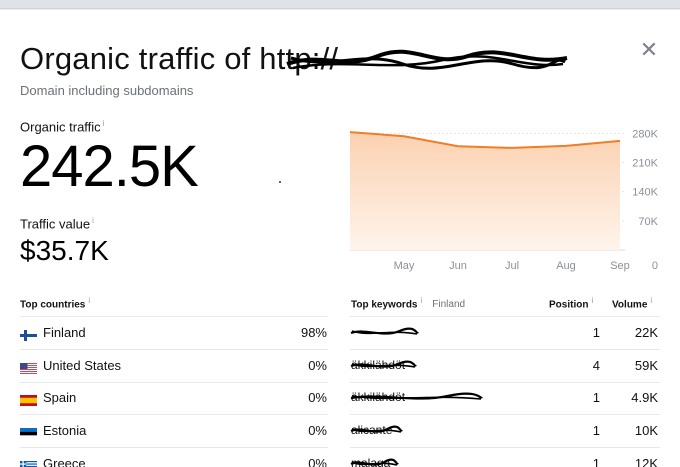 This screenshot has width=680, height=467. I want to click on close-icon: ✕, so click(649, 49).